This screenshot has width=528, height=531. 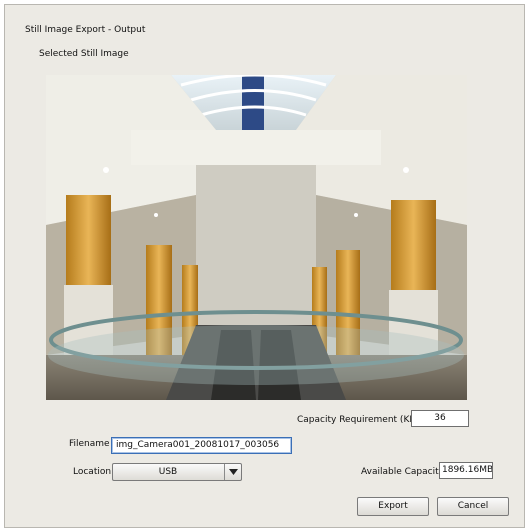 What do you see at coordinates (466, 470) in the screenshot?
I see `available-capacity-field: 1896.16MB` at bounding box center [466, 470].